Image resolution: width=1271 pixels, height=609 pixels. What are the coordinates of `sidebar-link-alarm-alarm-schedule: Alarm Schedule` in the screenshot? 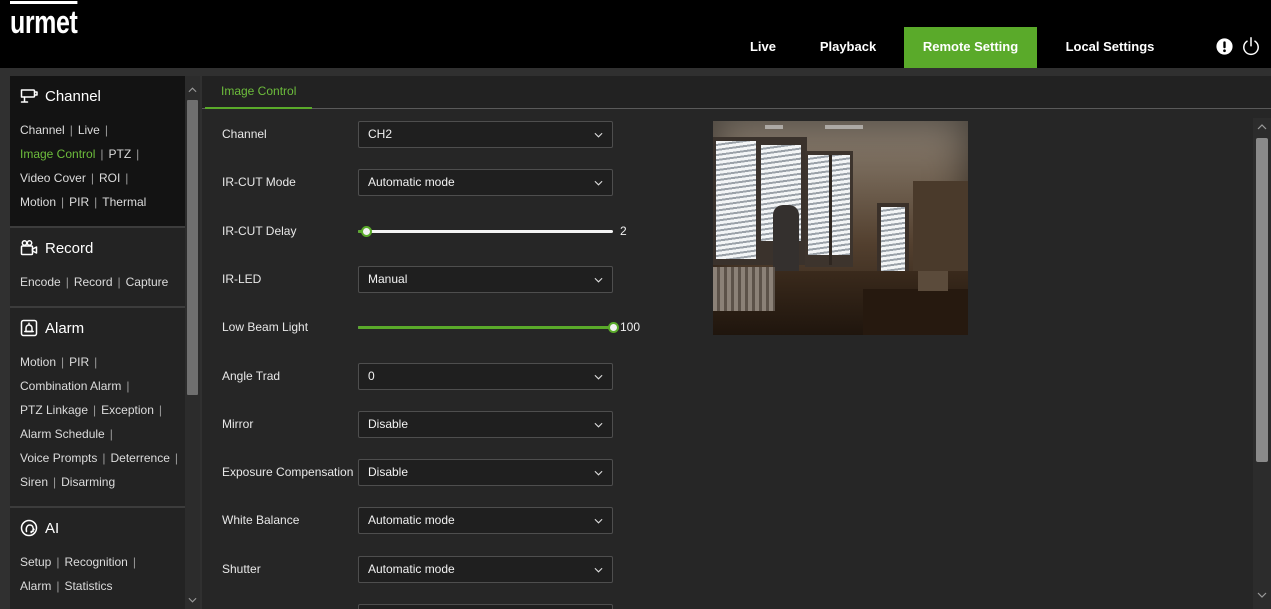 It's located at (62, 434).